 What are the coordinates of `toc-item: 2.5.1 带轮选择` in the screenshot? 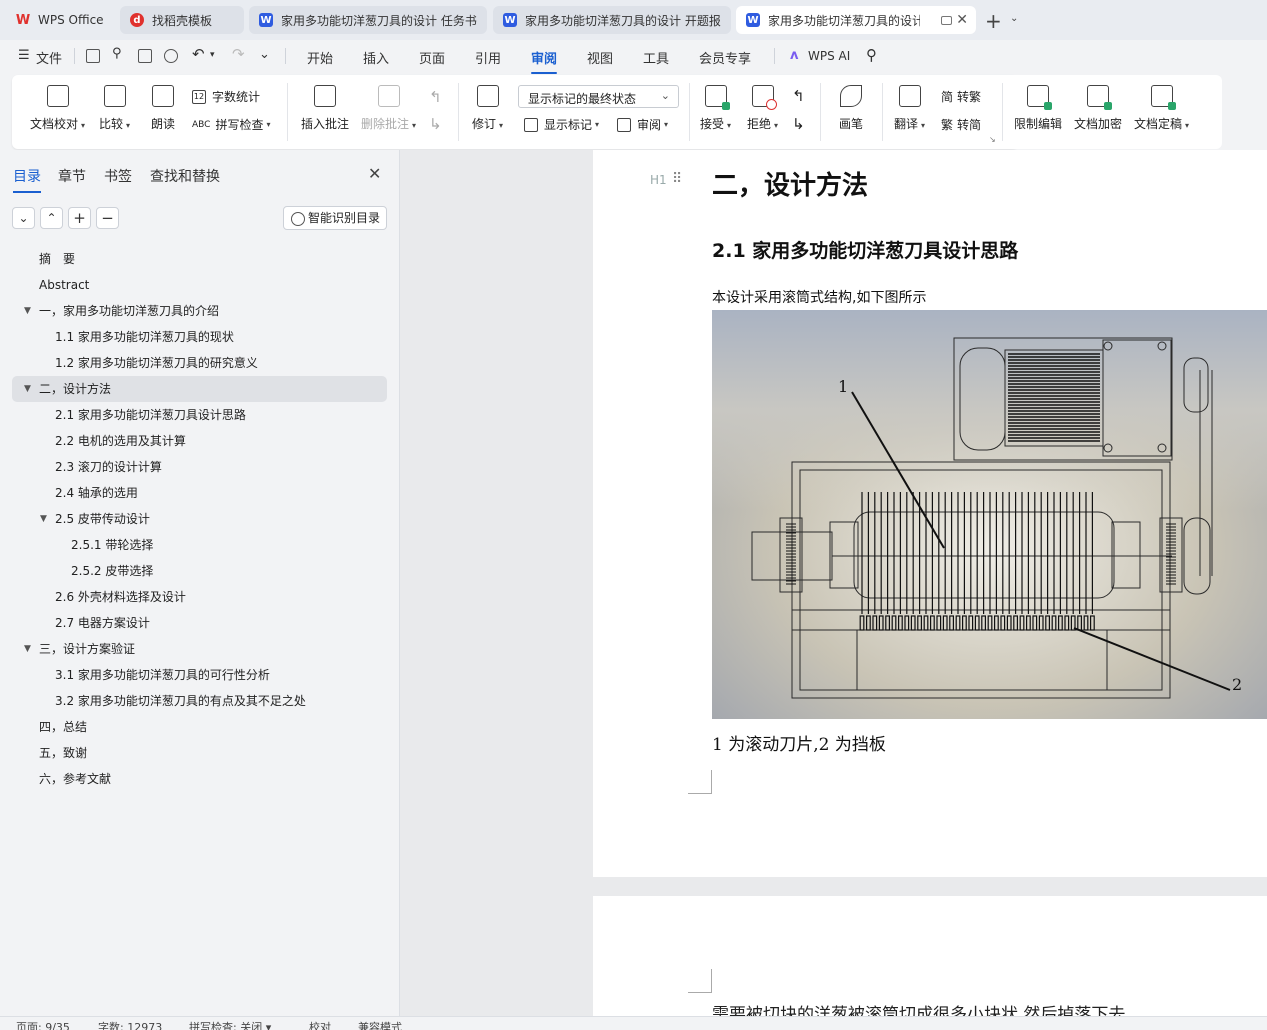 It's located at (199, 545).